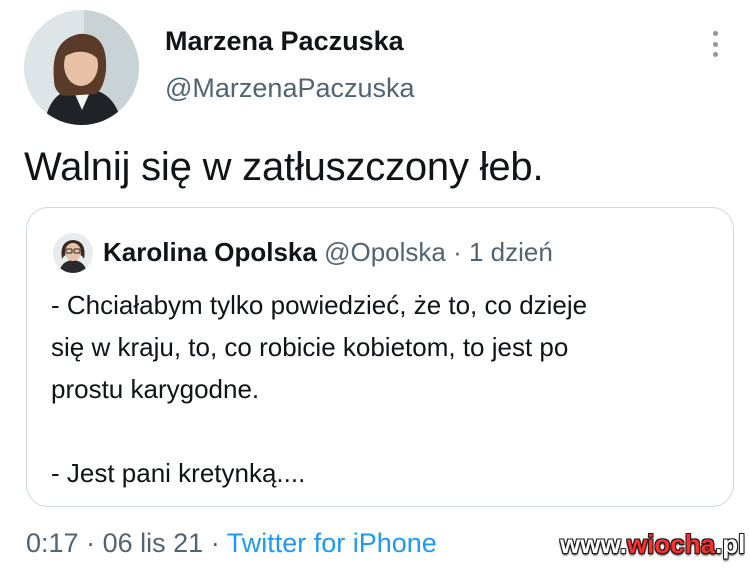  I want to click on quoted-time: 1 dzień, so click(511, 252).